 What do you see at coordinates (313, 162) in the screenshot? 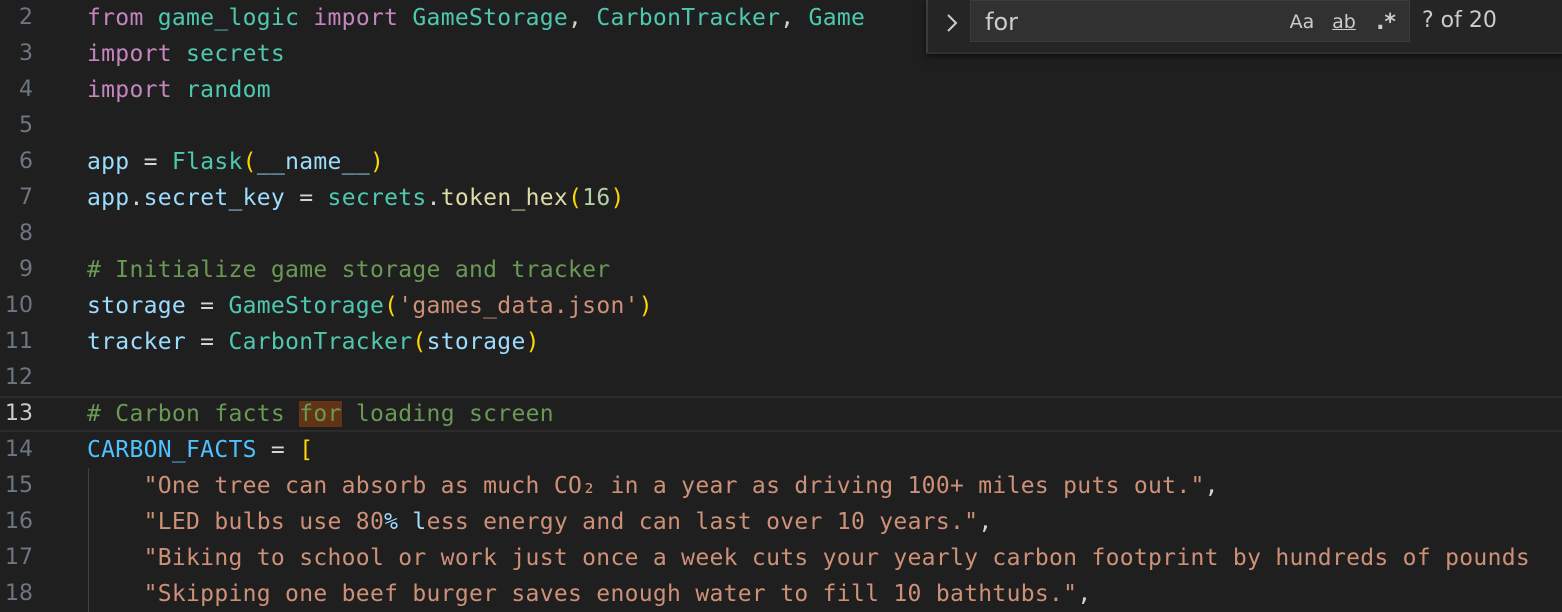
I see `code-token: __name__` at bounding box center [313, 162].